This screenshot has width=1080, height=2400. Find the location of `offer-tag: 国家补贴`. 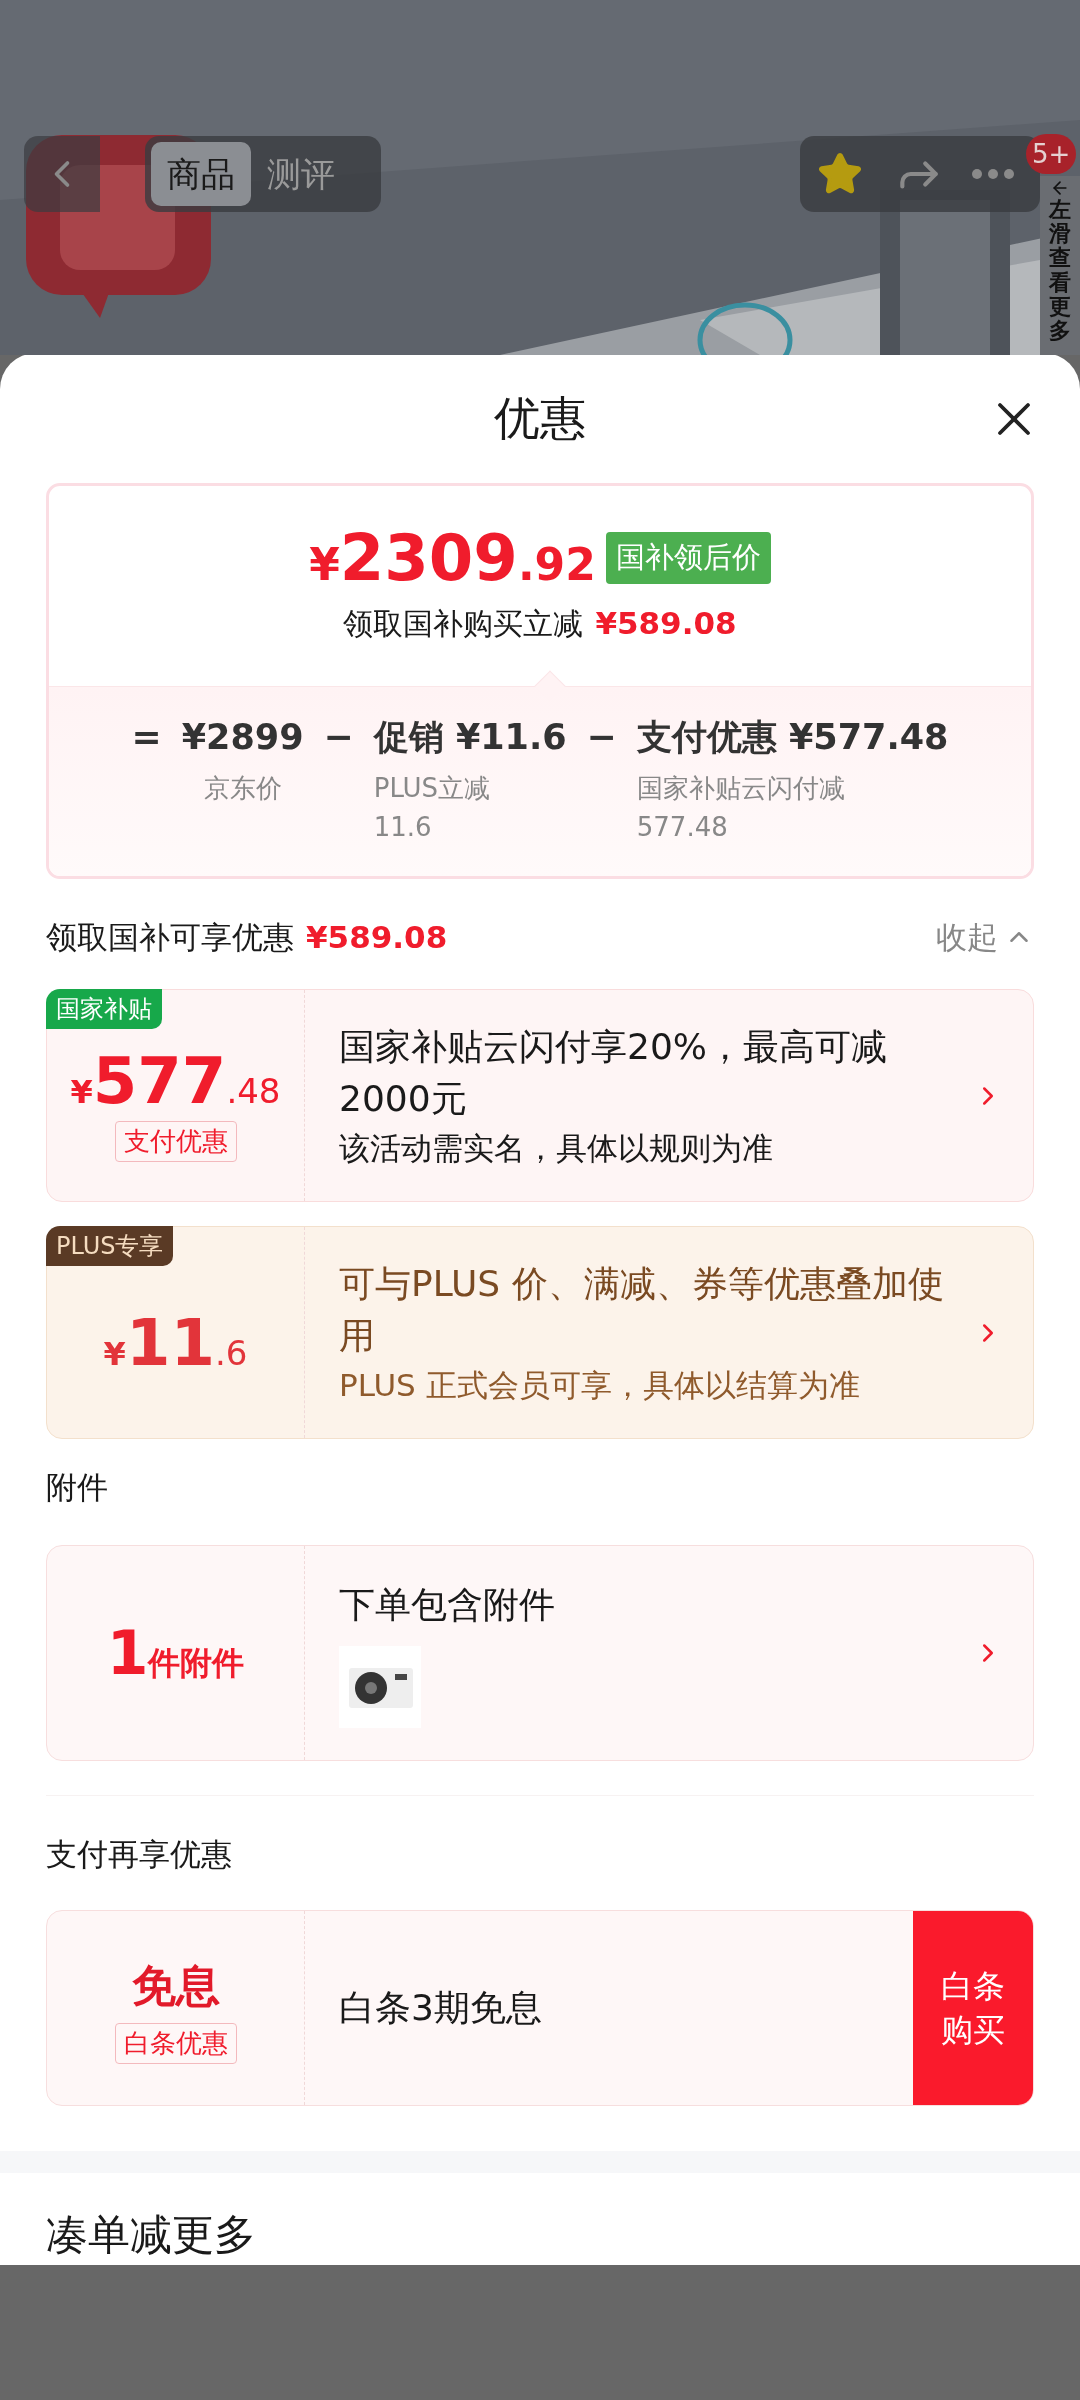

offer-tag: 国家补贴 is located at coordinates (104, 1009).